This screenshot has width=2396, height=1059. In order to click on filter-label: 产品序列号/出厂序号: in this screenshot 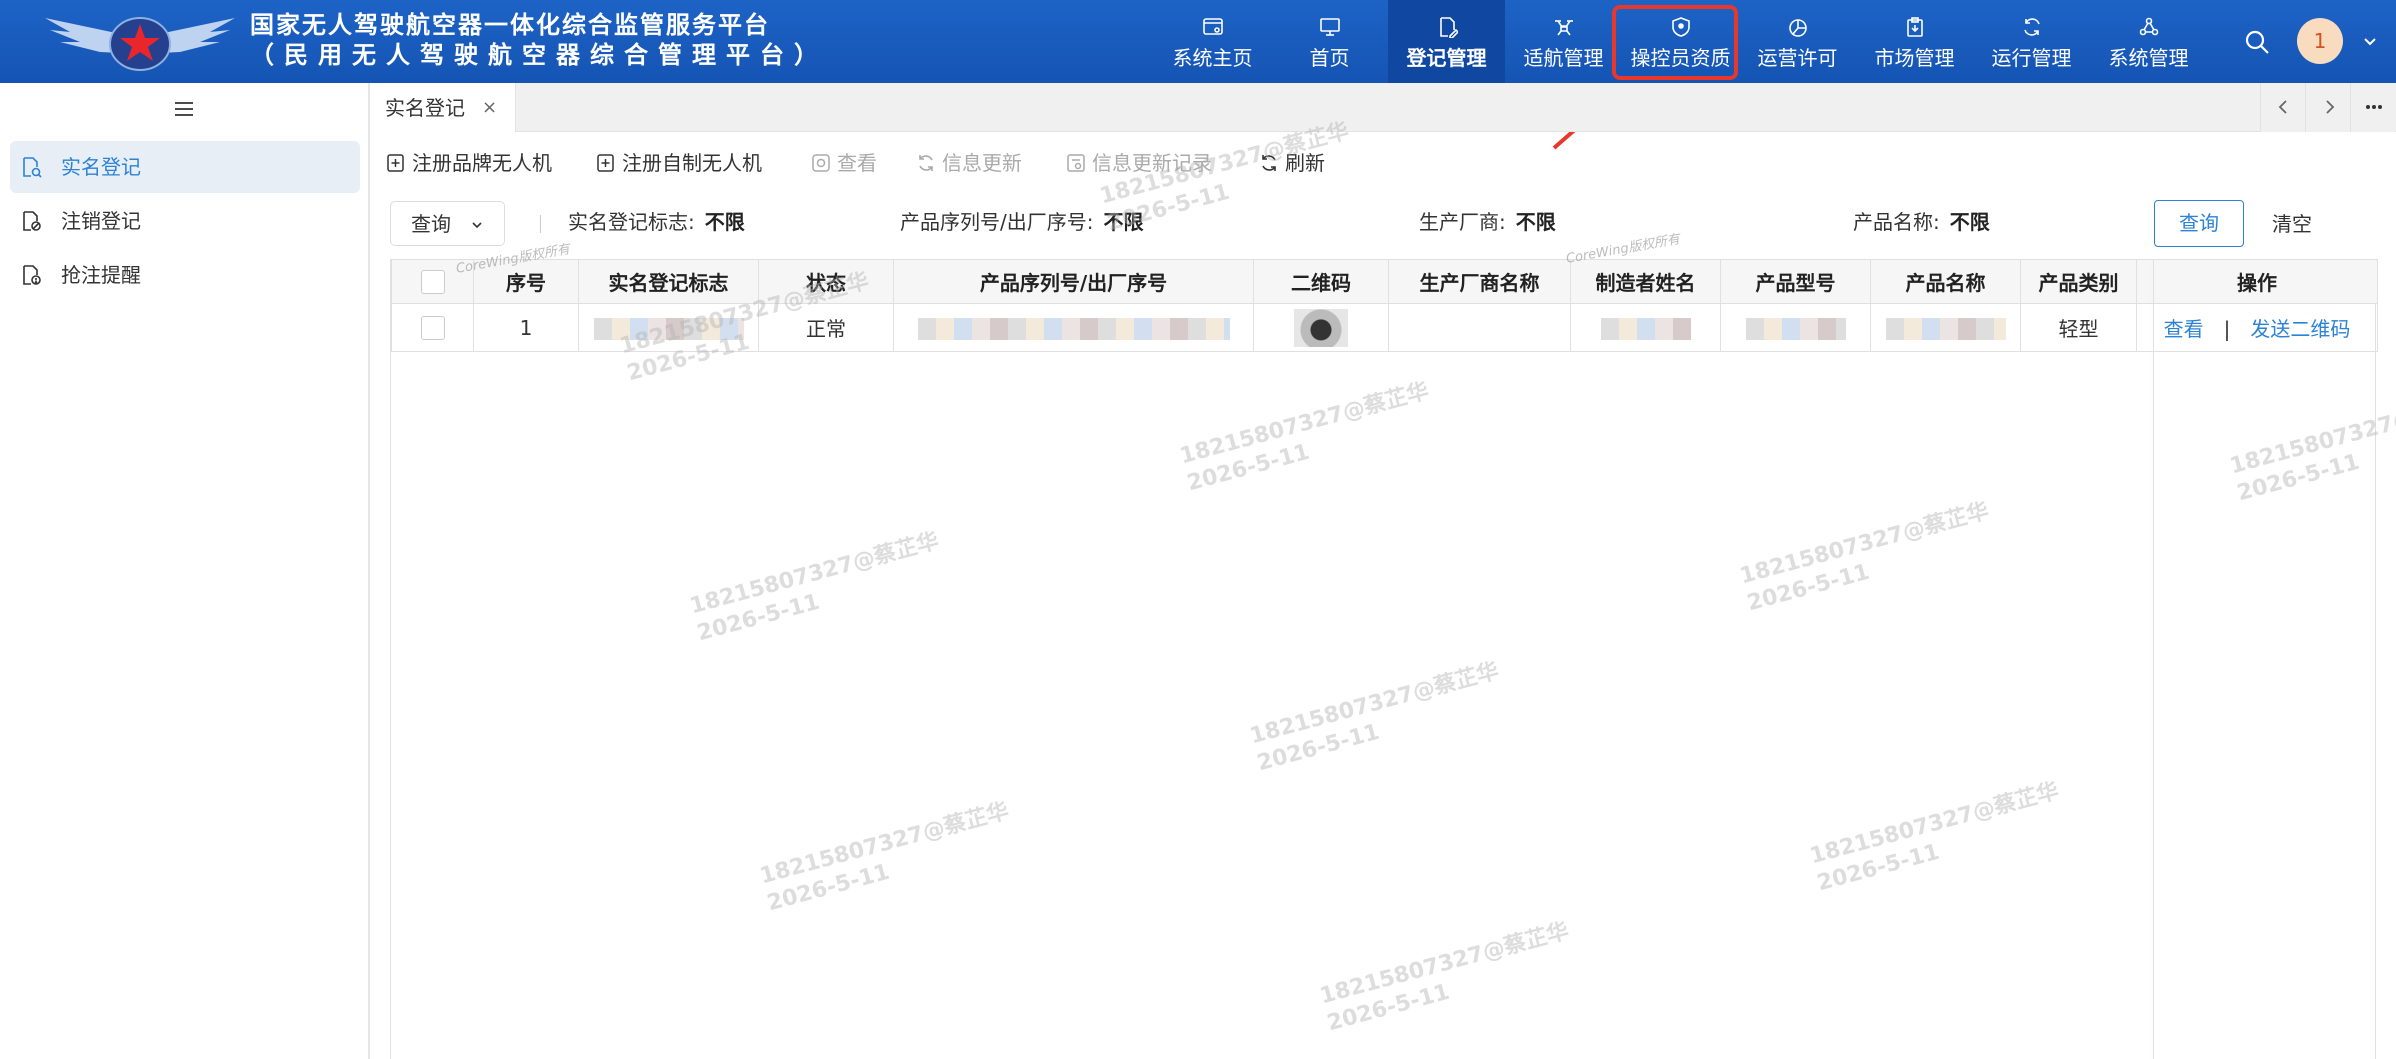, I will do `click(997, 222)`.